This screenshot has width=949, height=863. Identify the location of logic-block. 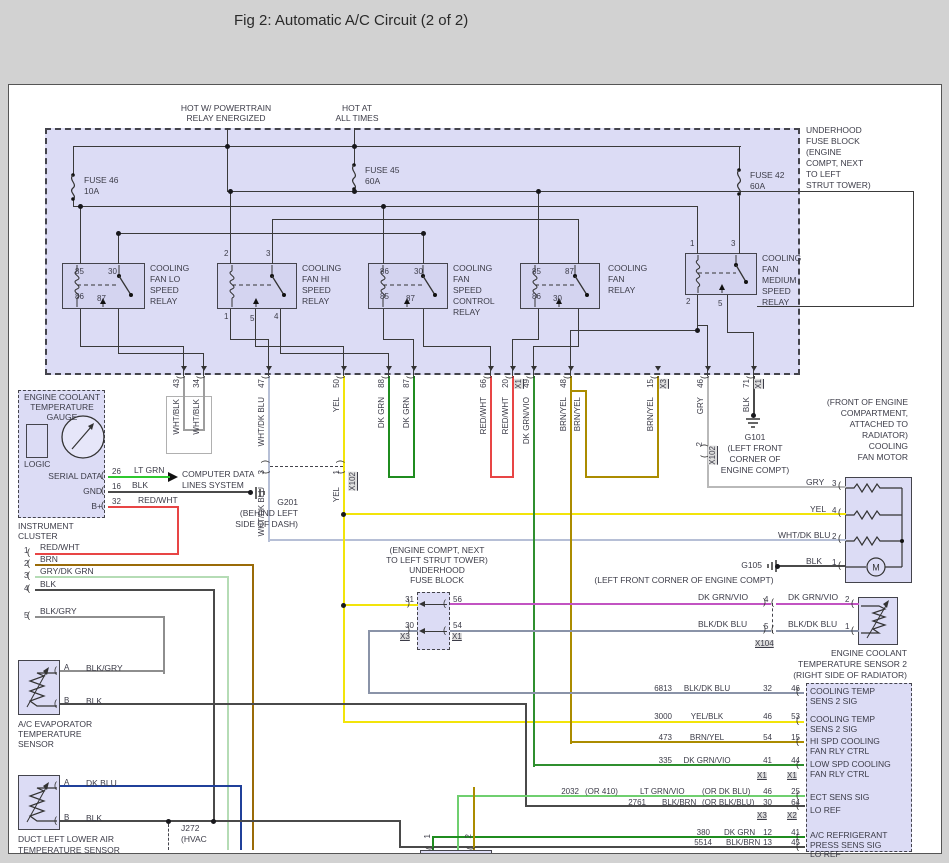
(37, 441).